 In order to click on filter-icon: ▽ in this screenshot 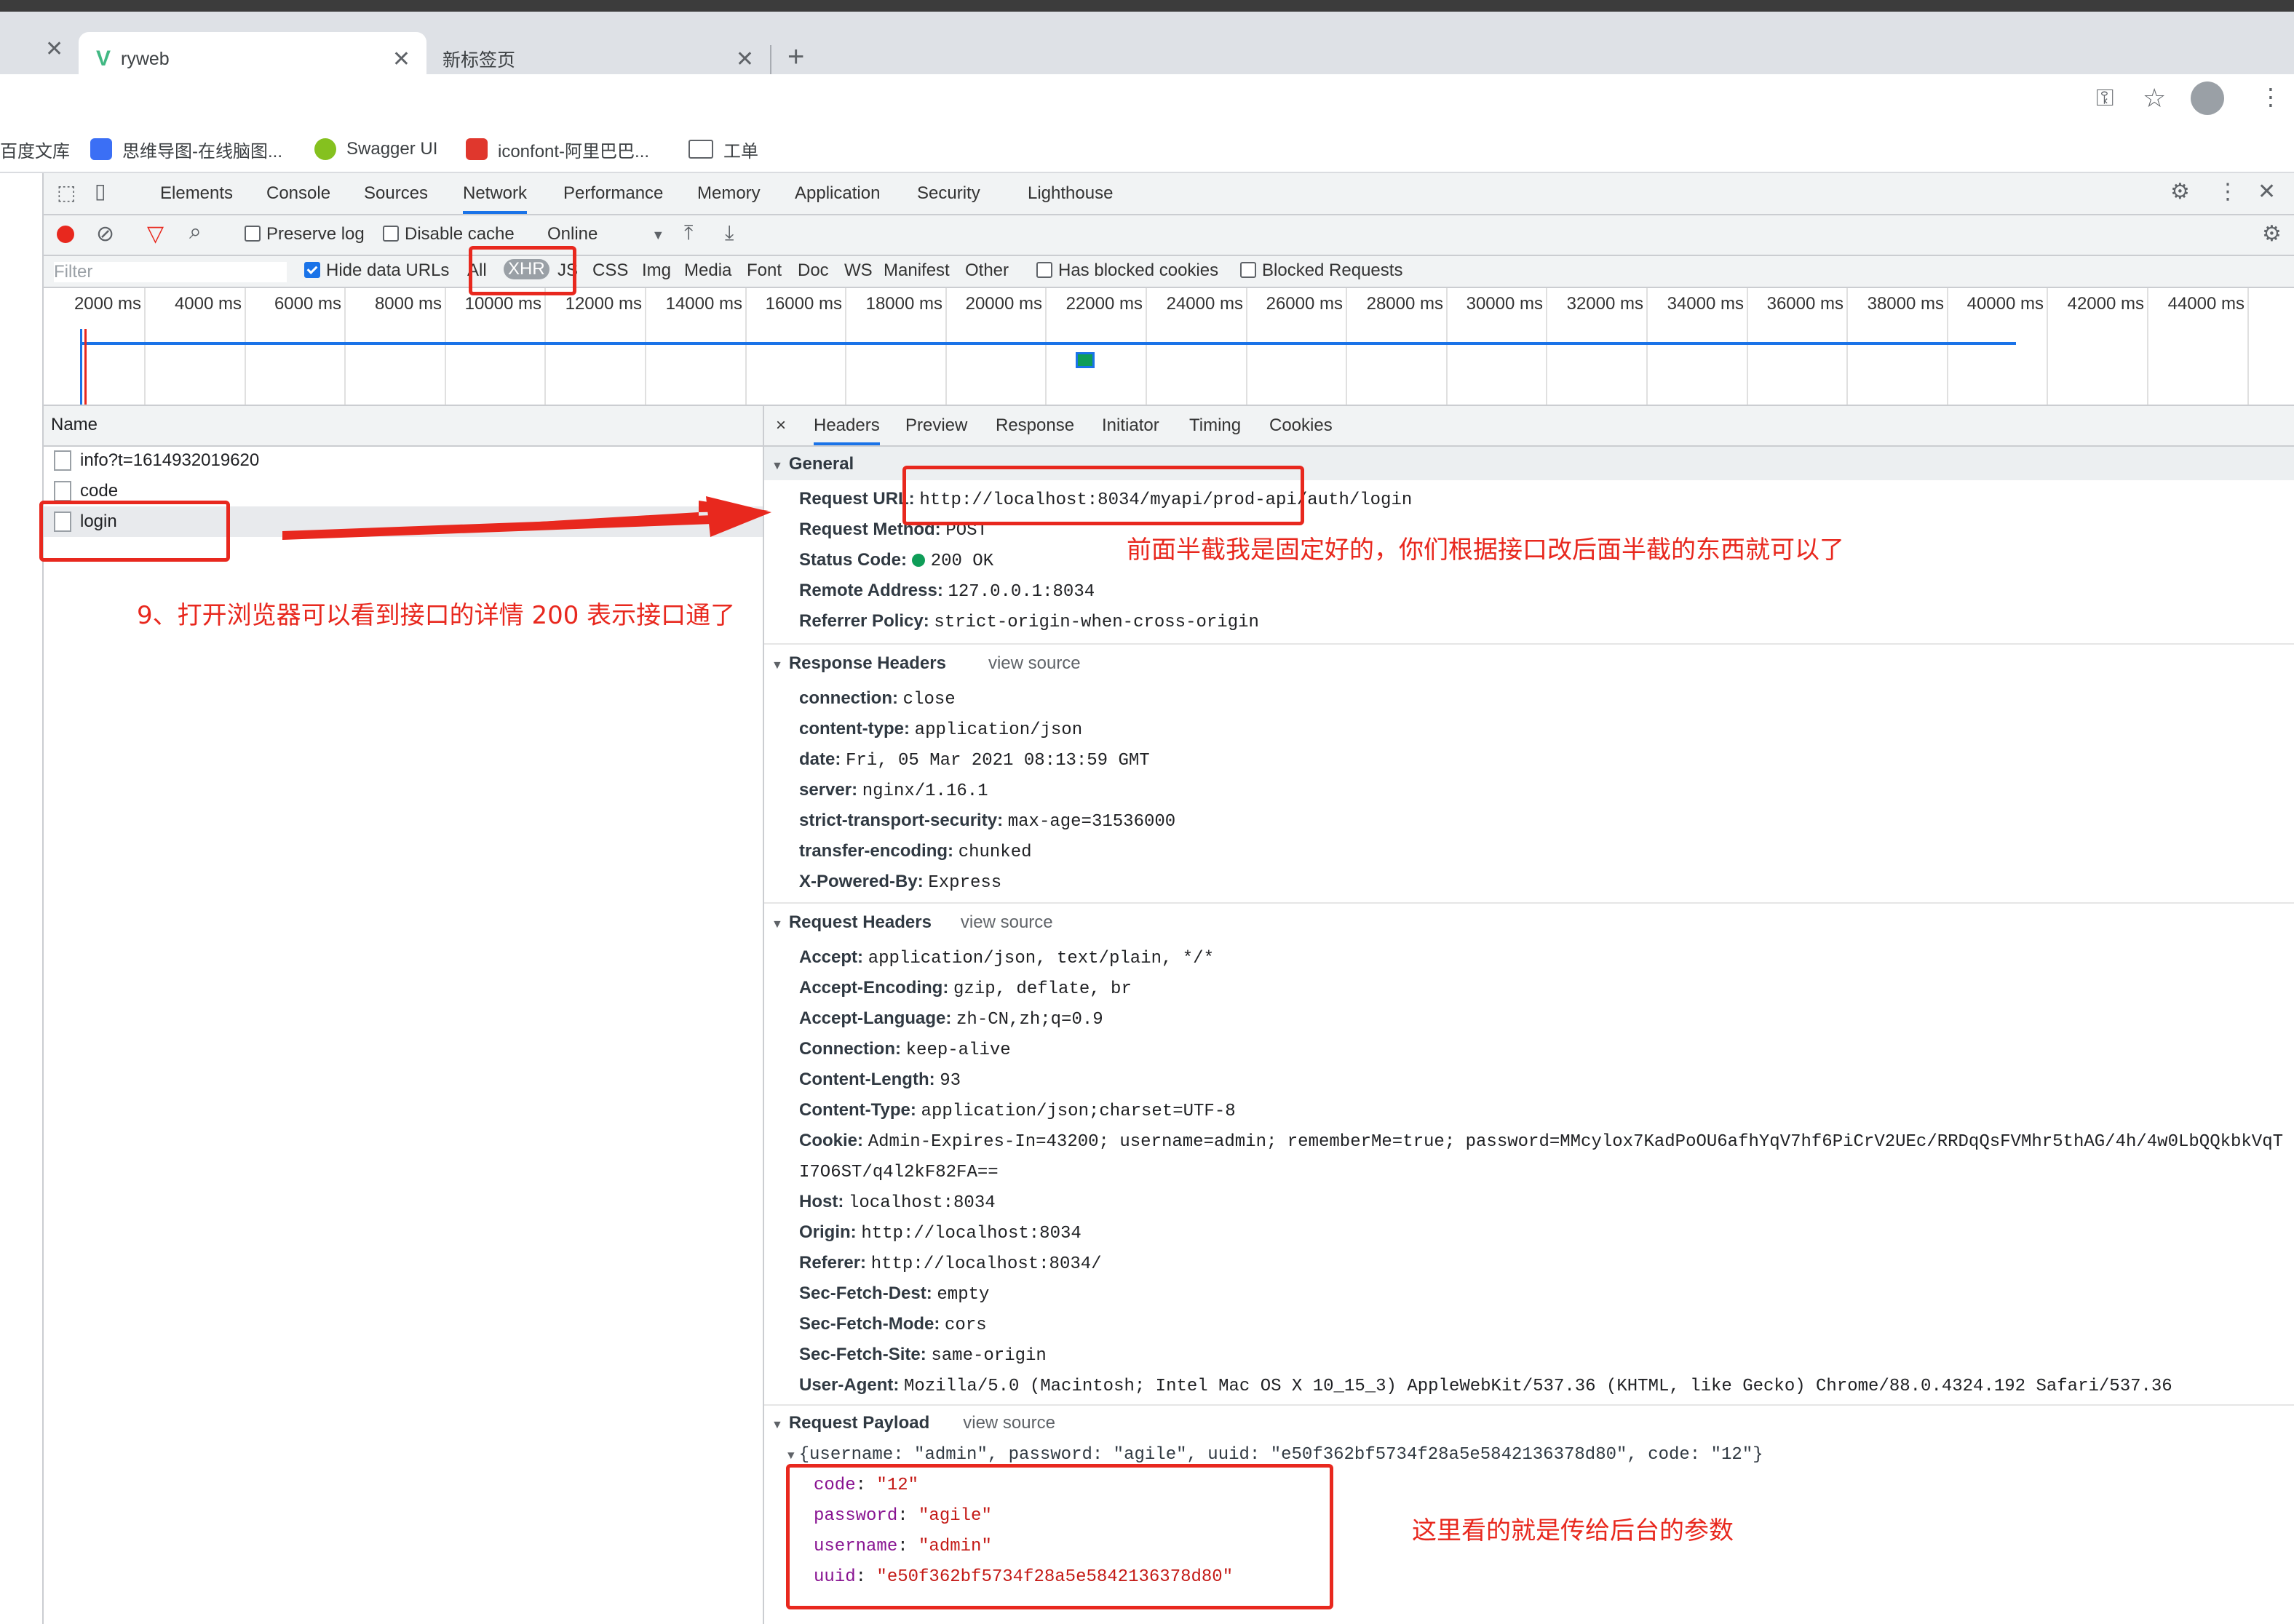, I will do `click(155, 234)`.